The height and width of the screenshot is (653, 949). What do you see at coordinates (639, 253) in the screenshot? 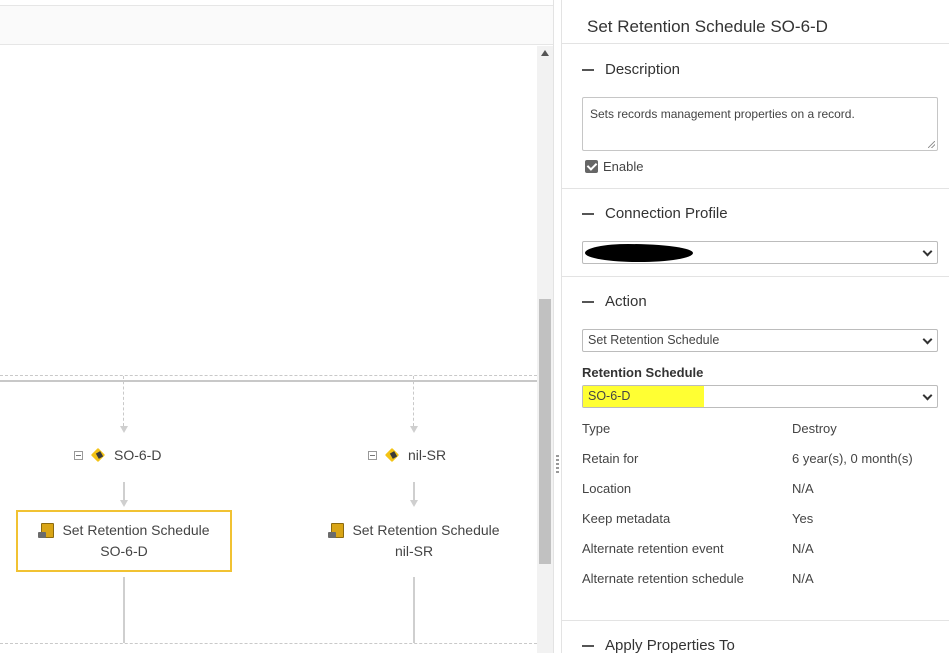
I see `redacted-value` at bounding box center [639, 253].